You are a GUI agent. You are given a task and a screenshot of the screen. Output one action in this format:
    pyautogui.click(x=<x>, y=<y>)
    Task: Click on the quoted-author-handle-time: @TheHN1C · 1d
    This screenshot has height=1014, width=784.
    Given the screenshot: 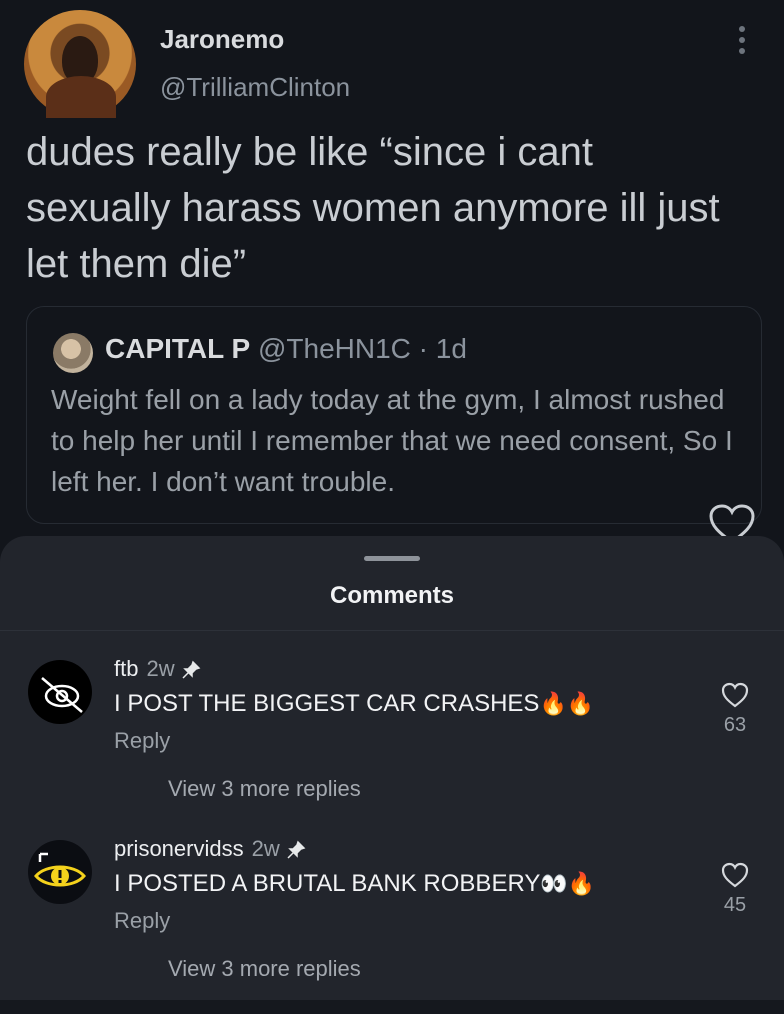 What is the action you would take?
    pyautogui.click(x=362, y=348)
    